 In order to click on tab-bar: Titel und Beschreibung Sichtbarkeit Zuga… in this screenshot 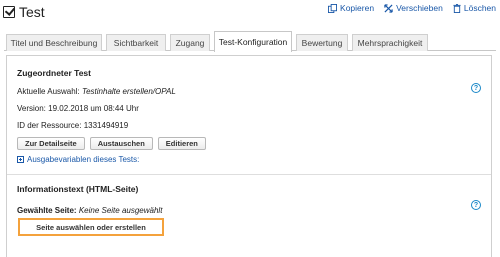, I will do `click(250, 41)`.